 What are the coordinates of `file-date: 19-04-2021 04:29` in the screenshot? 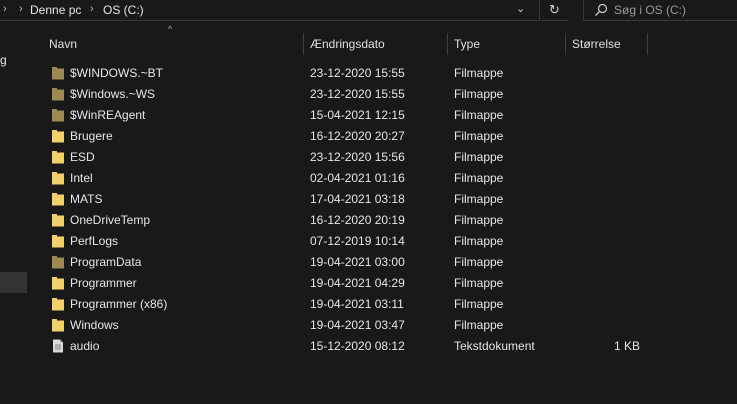 It's located at (357, 283).